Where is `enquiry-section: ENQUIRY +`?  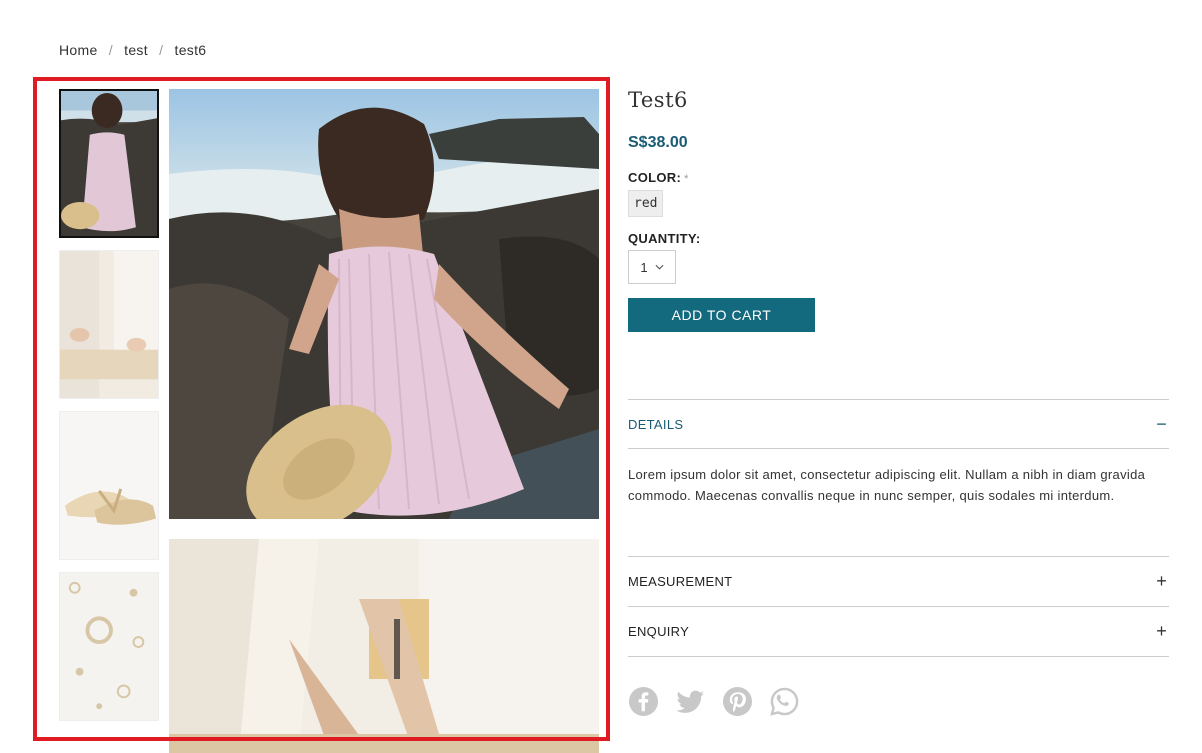
enquiry-section: ENQUIRY + is located at coordinates (898, 631).